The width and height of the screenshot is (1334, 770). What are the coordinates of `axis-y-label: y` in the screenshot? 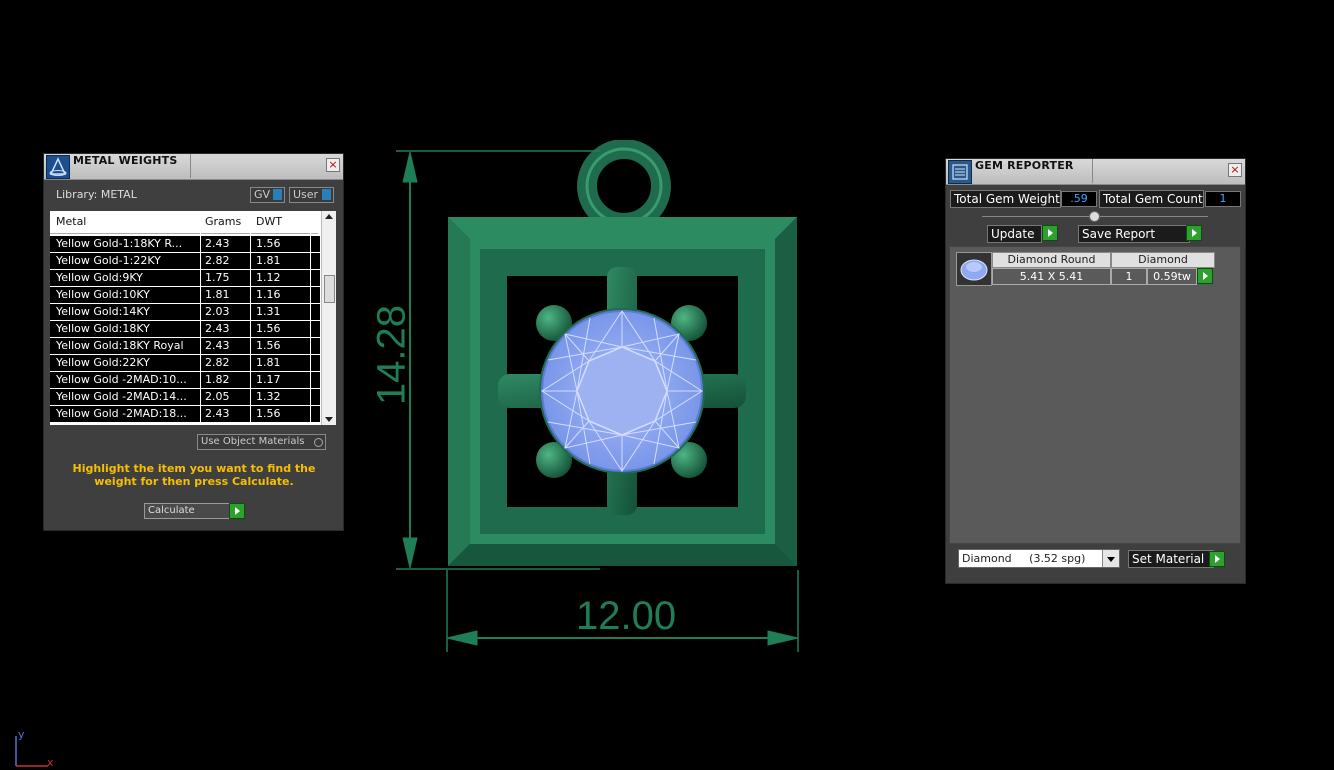 It's located at (21, 734).